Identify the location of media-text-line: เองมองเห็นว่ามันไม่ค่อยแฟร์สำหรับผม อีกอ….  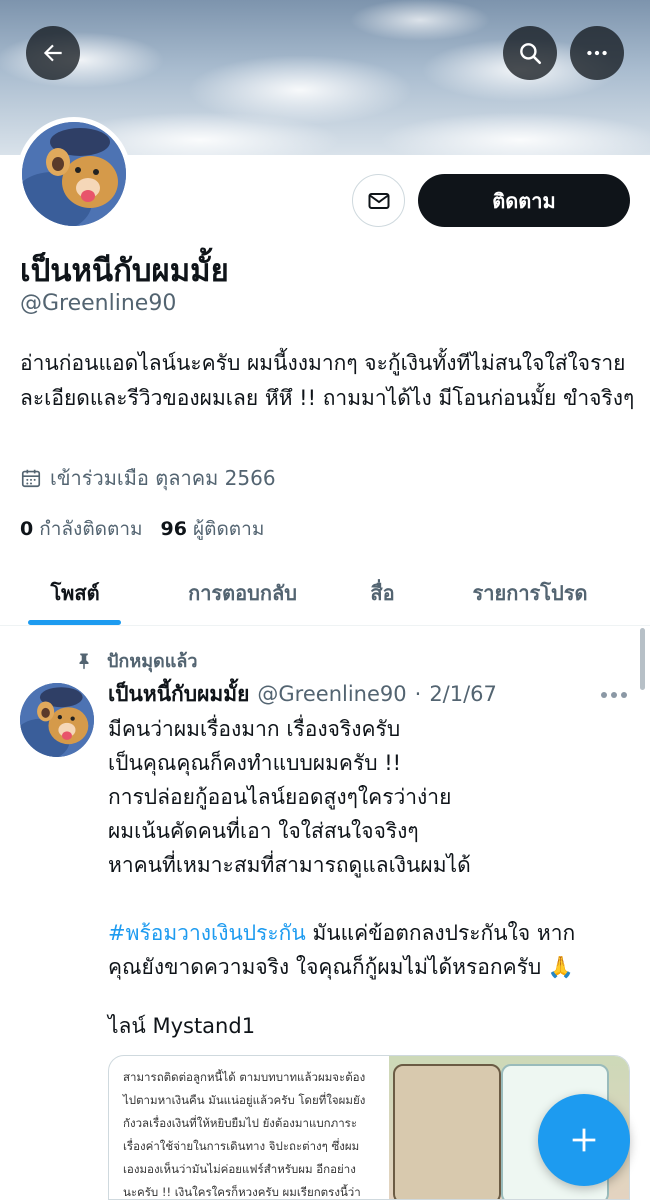
(239, 1169).